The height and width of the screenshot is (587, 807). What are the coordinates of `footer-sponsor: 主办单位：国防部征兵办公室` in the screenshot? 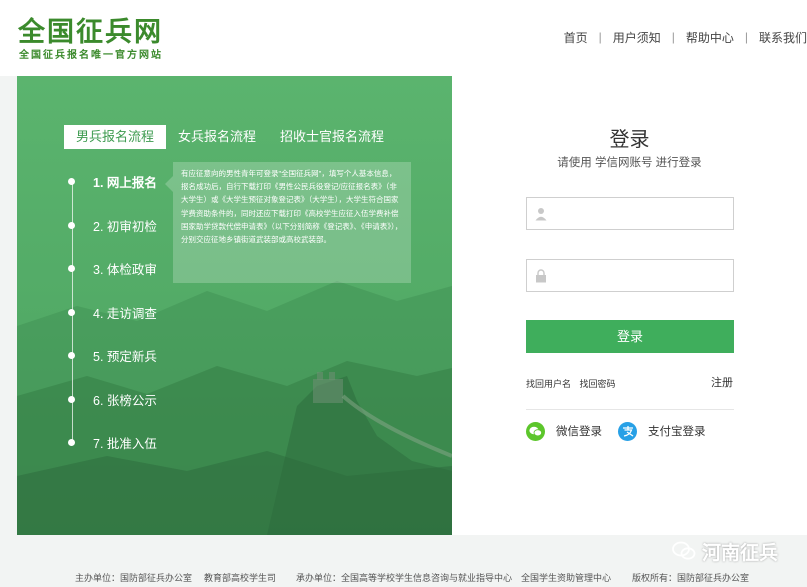 It's located at (134, 578).